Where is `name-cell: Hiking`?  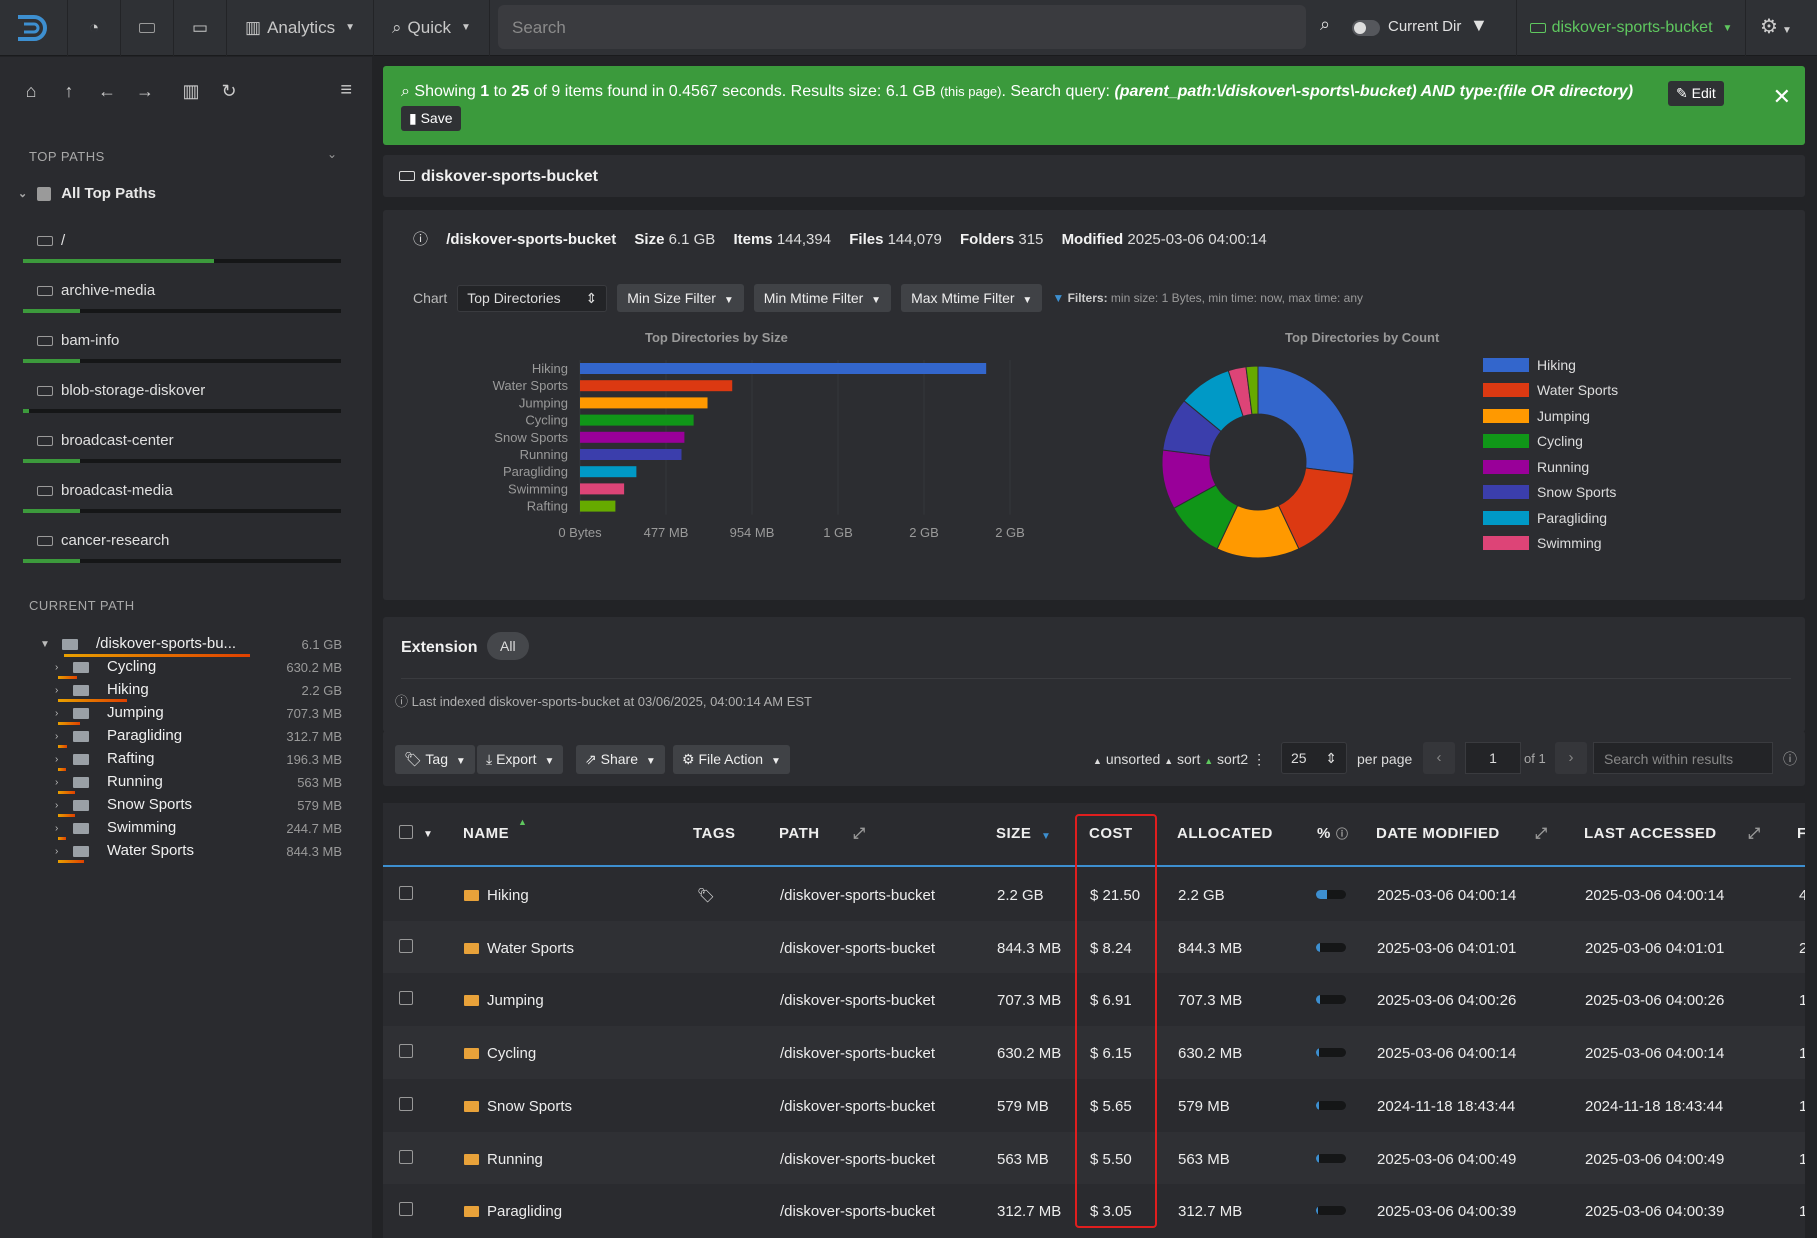
name-cell: Hiking is located at coordinates (496, 895).